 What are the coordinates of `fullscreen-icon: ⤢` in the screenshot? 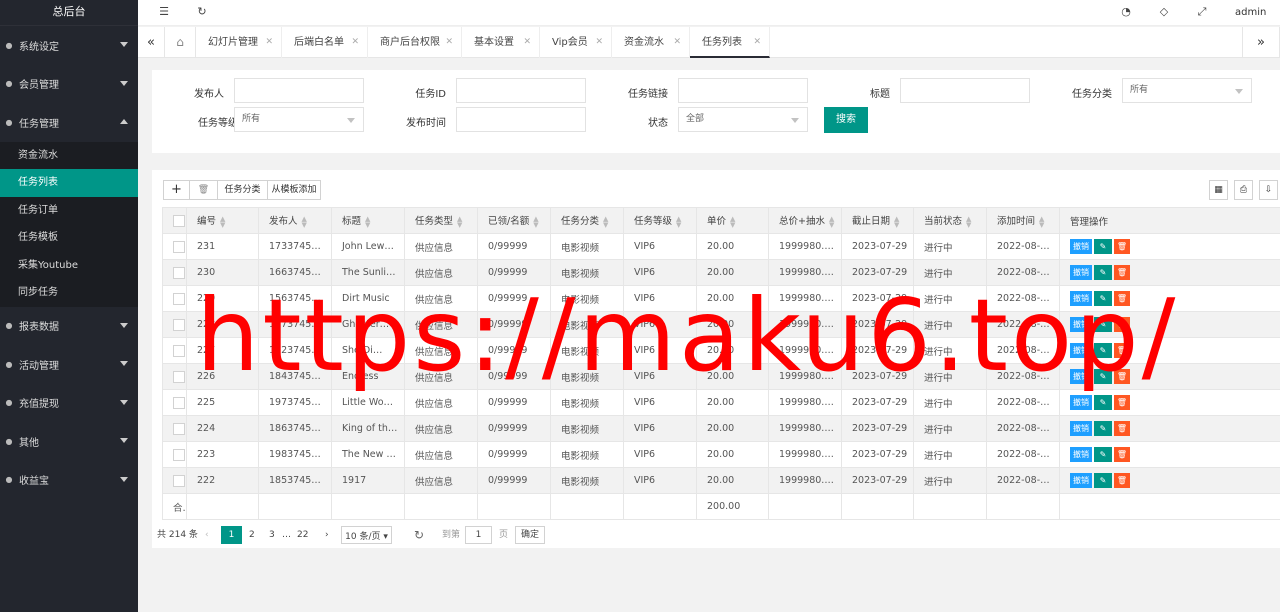 It's located at (1202, 13).